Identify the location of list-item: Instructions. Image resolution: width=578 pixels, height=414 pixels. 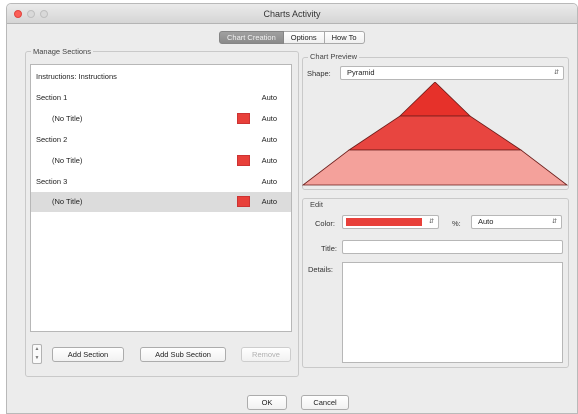
(161, 77).